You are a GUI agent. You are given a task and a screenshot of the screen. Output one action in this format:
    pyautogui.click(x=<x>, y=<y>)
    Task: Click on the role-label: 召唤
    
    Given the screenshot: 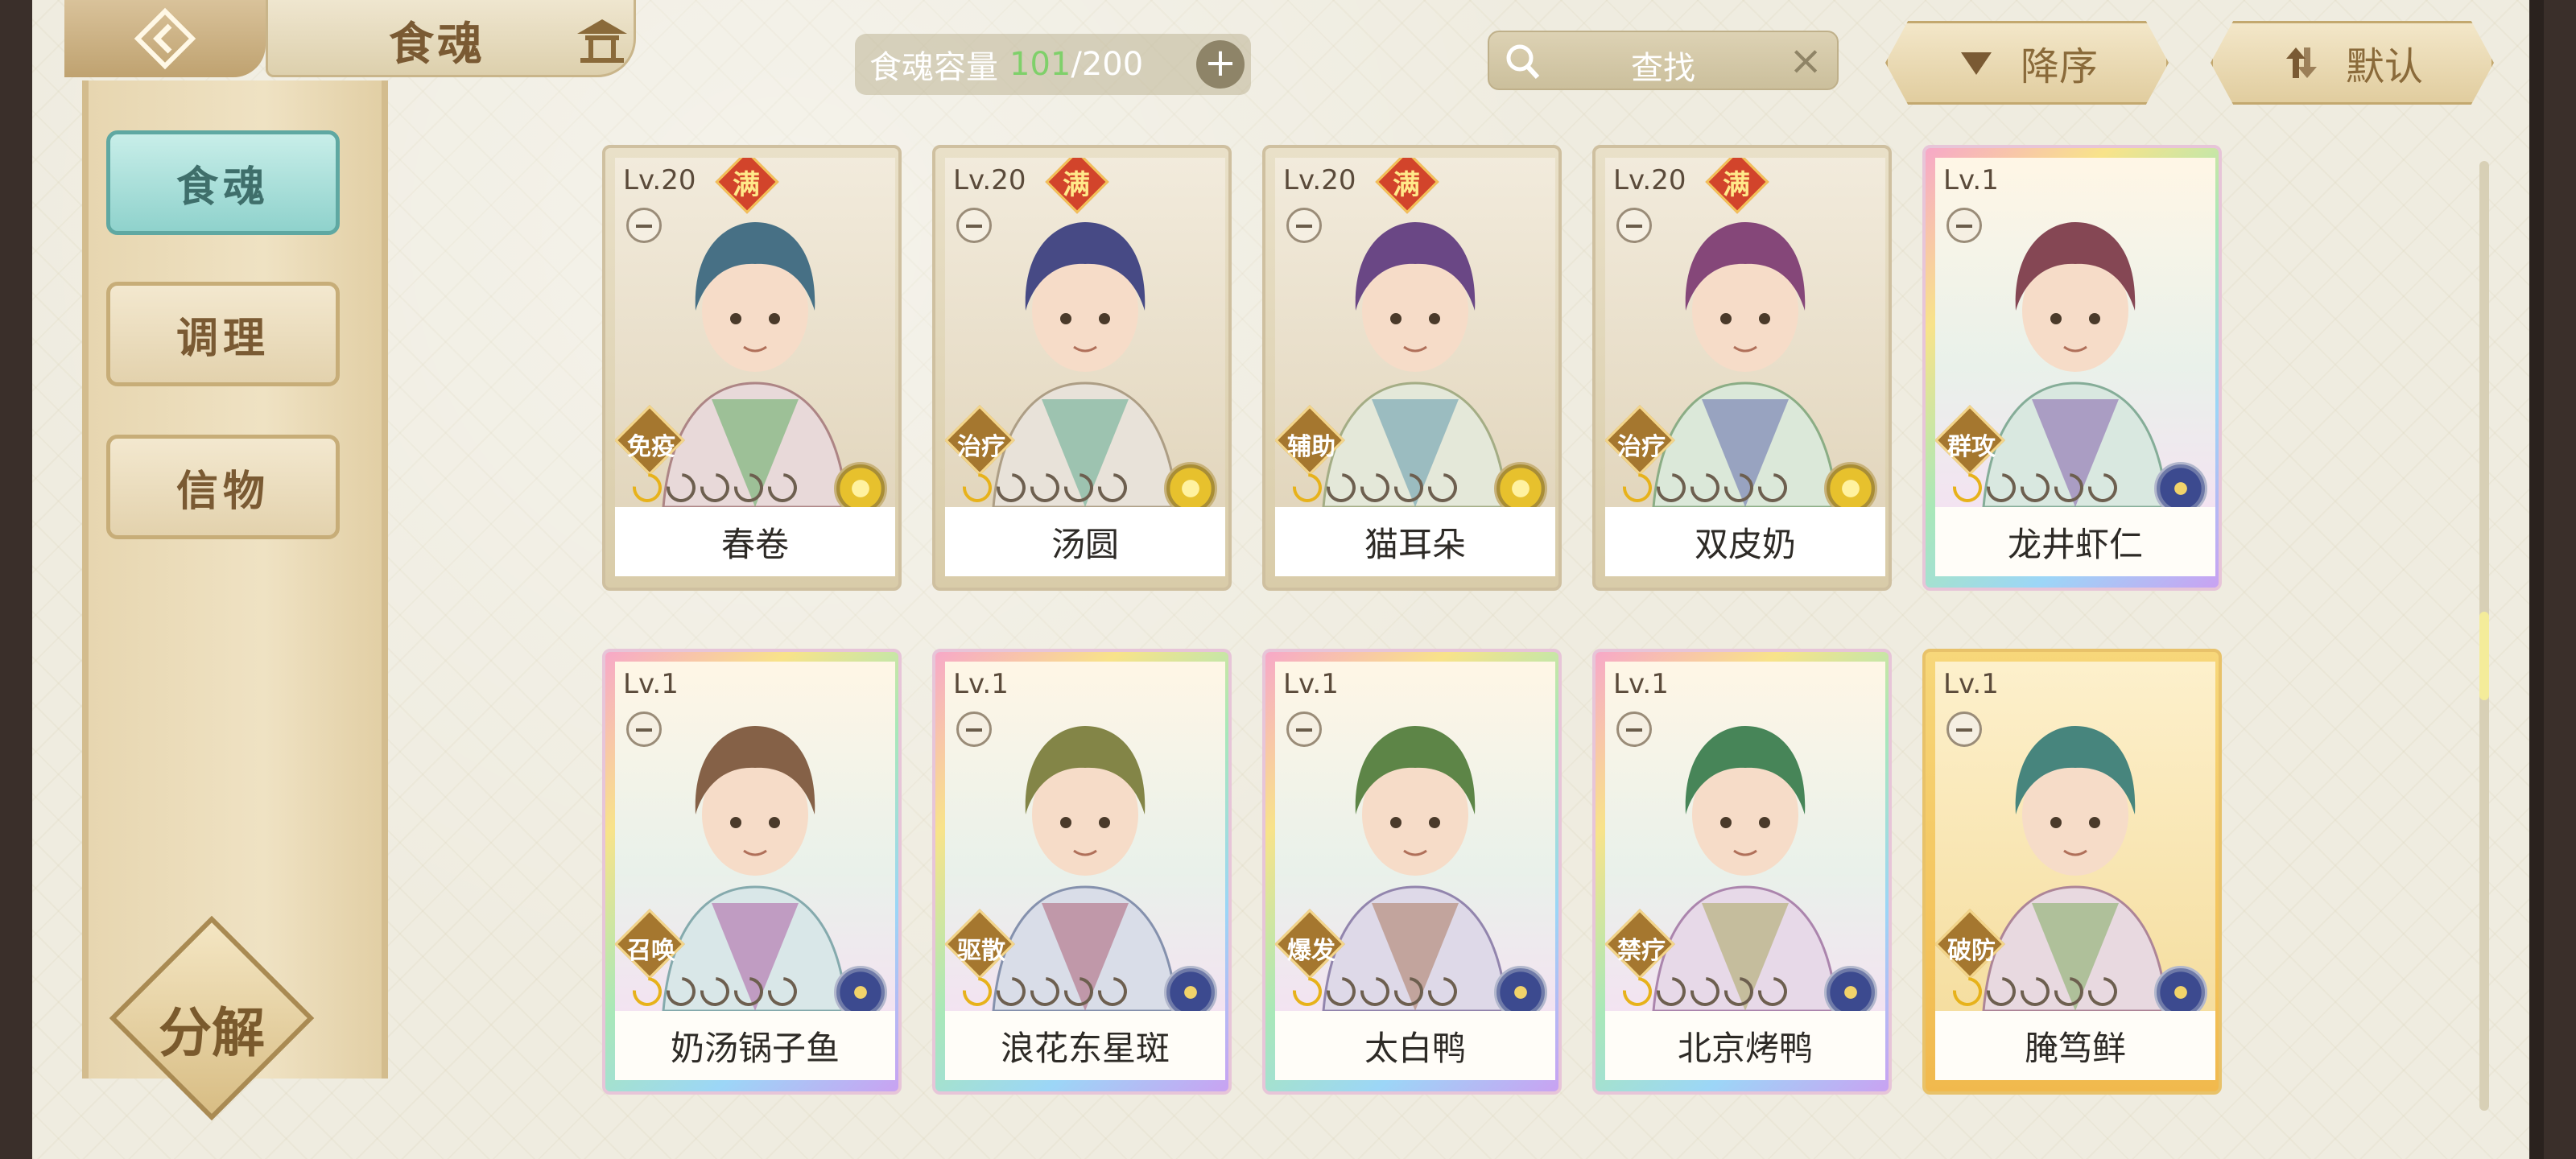 What is the action you would take?
    pyautogui.click(x=651, y=951)
    